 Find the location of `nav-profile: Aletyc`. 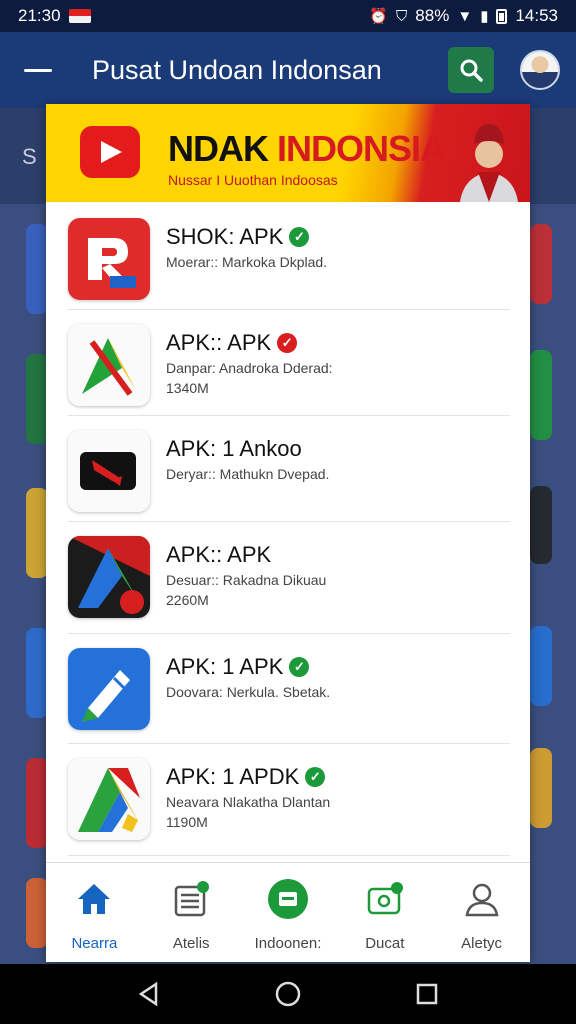

nav-profile: Aletyc is located at coordinates (481, 912).